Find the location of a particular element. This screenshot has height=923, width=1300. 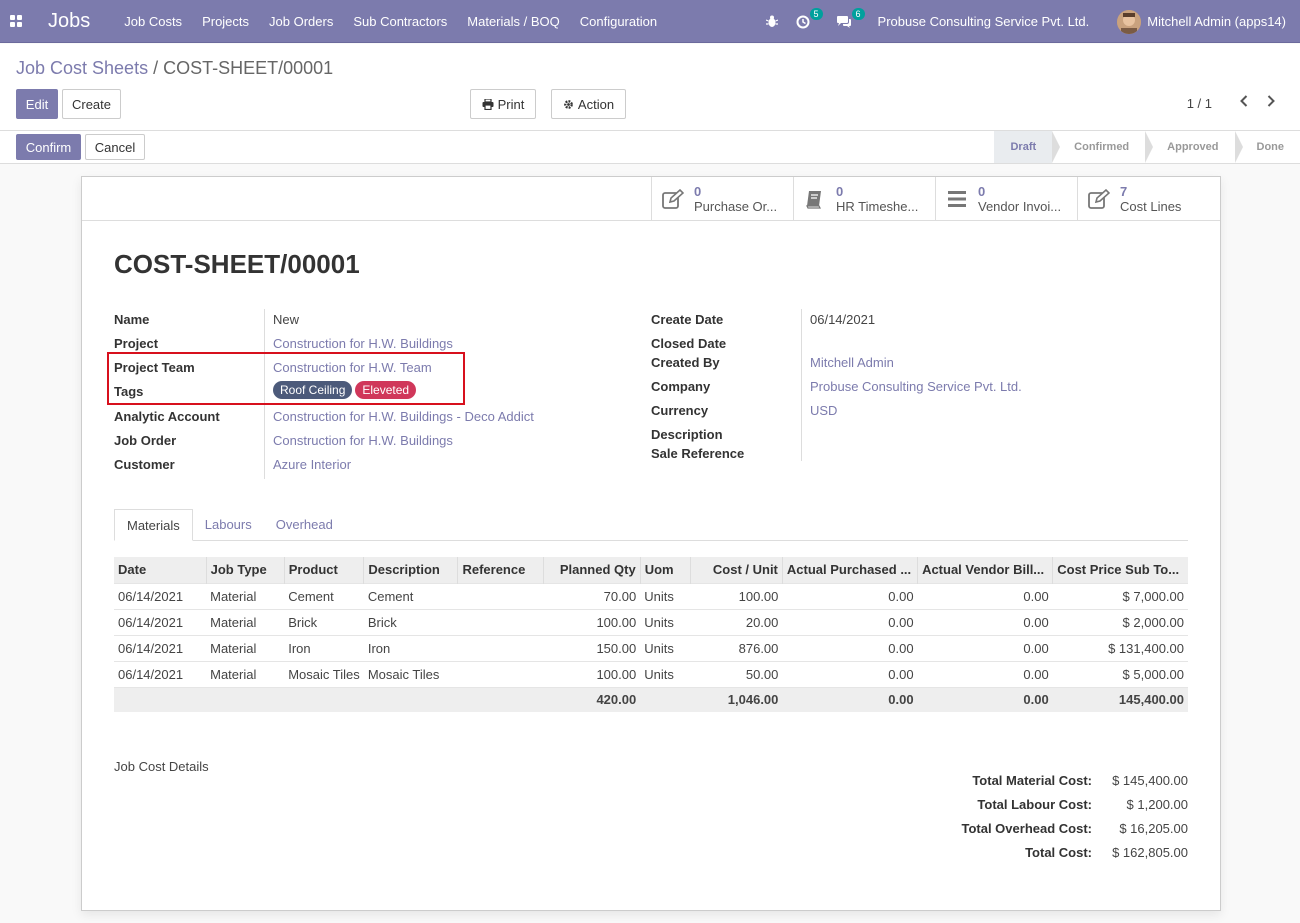

user-avatar is located at coordinates (1129, 21).